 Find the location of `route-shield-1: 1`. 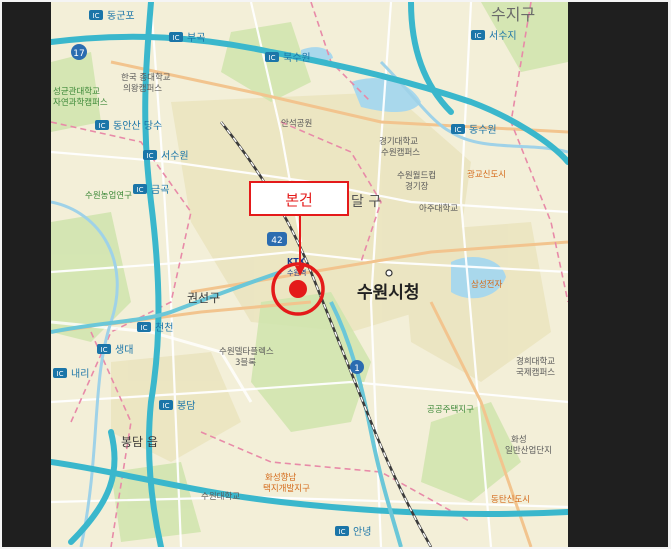

route-shield-1: 1 is located at coordinates (357, 367).